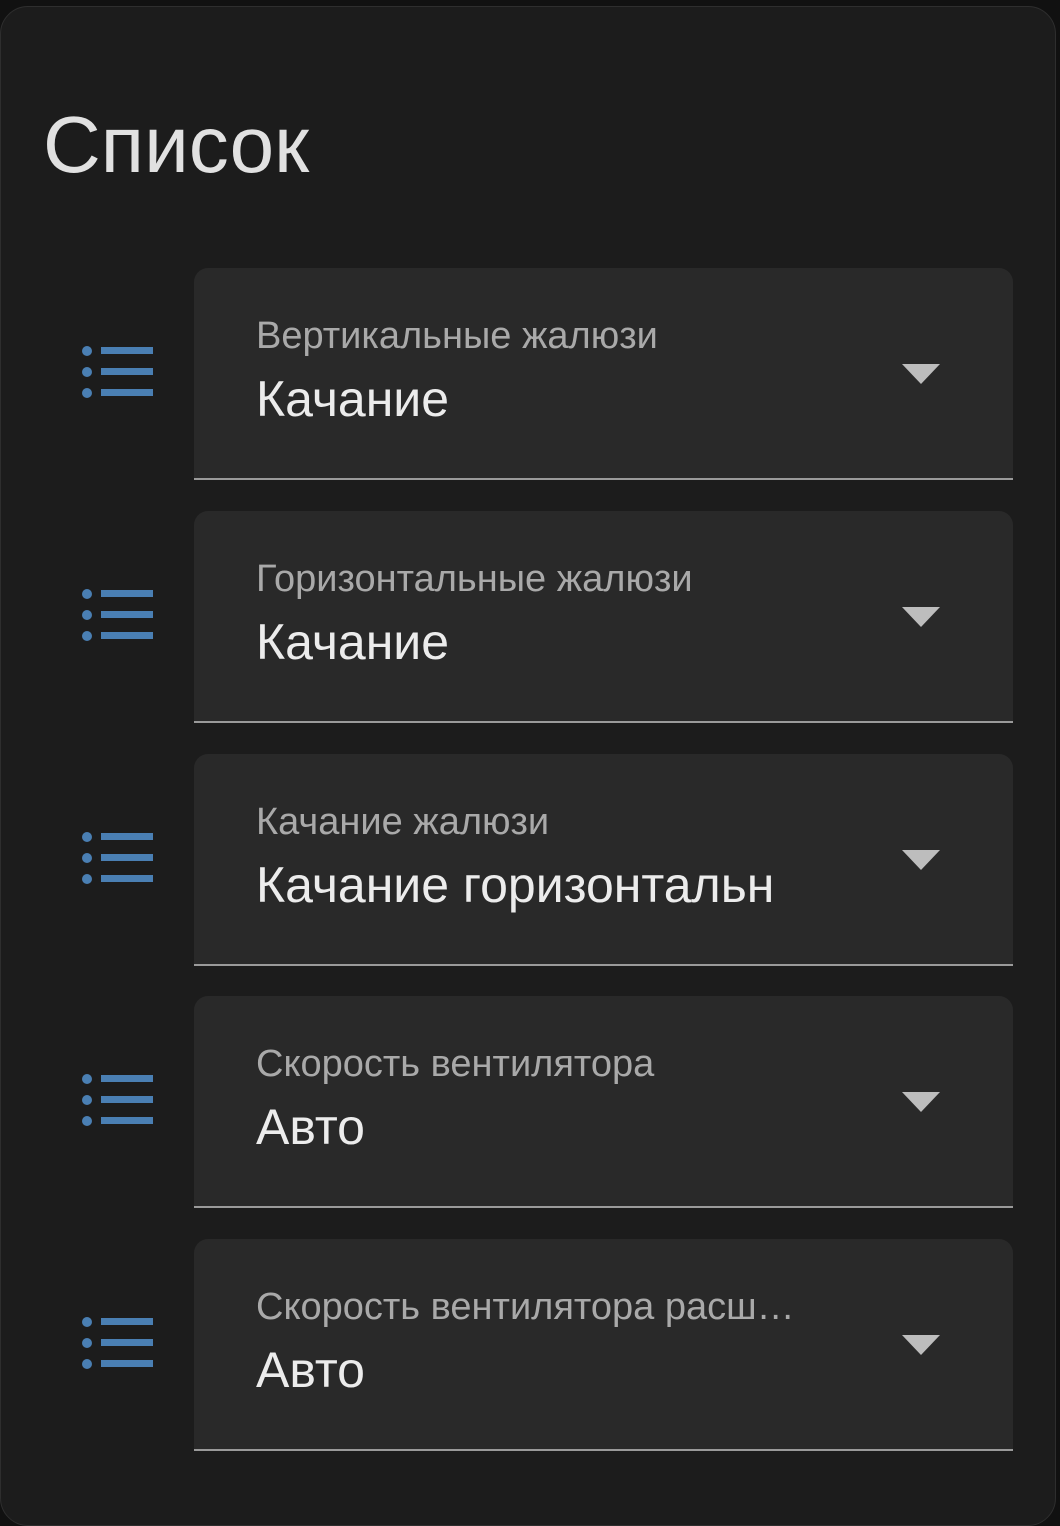  What do you see at coordinates (515, 885) in the screenshot?
I see `select-value: Качание горизонтальн` at bounding box center [515, 885].